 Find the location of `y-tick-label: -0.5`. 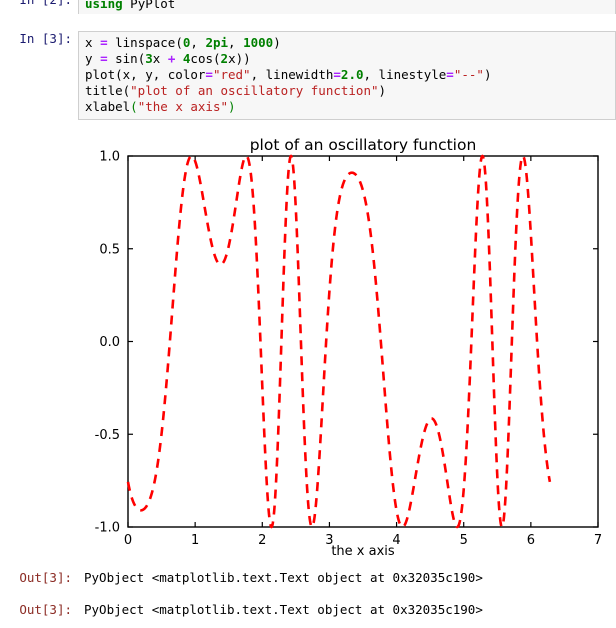

y-tick-label: -0.5 is located at coordinates (107, 435).